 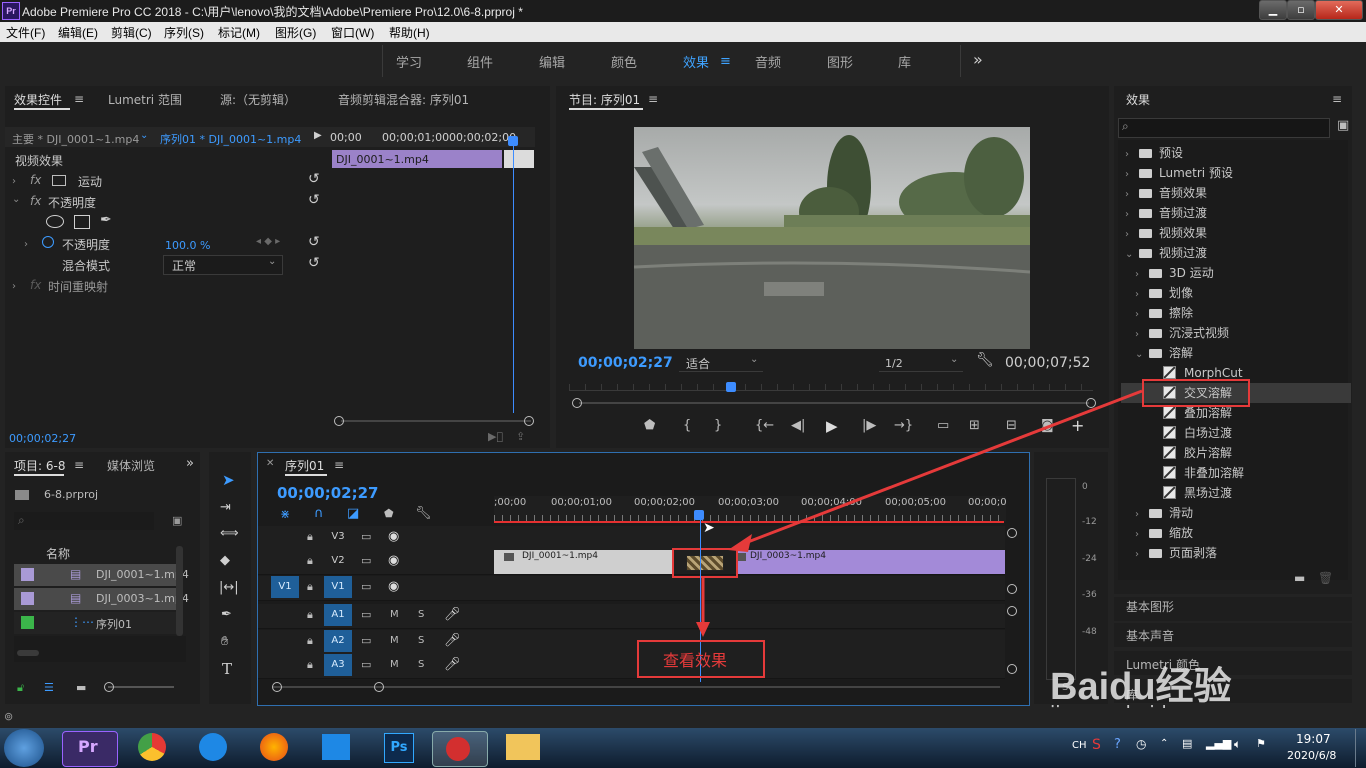 I want to click on start-button, so click(x=24, y=748).